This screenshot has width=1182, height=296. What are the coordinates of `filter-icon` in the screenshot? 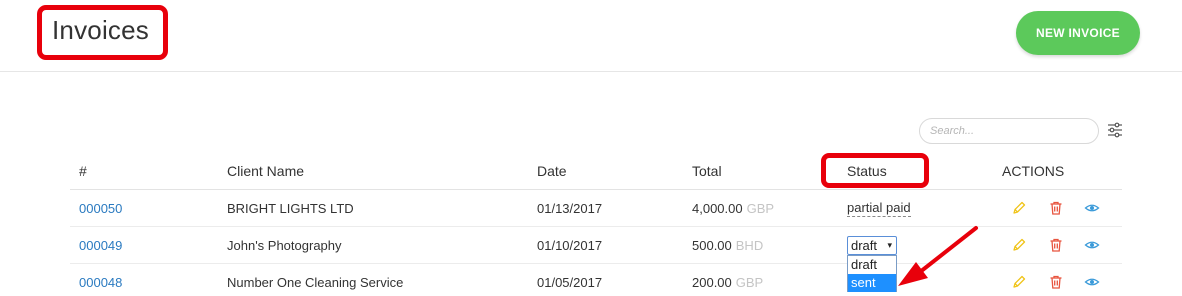 It's located at (1115, 130).